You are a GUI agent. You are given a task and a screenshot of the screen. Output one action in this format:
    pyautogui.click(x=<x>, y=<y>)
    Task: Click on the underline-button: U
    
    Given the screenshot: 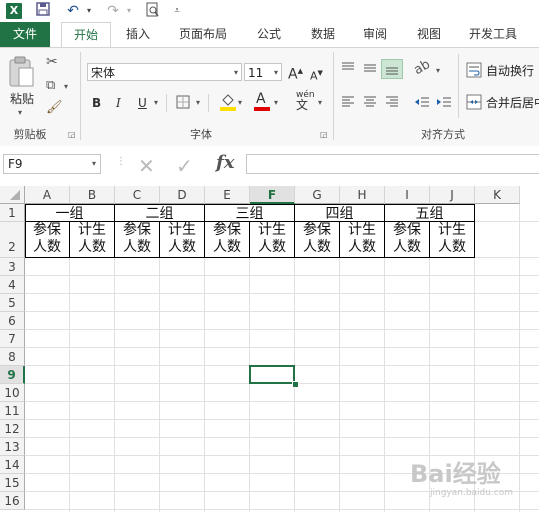 What is the action you would take?
    pyautogui.click(x=142, y=103)
    